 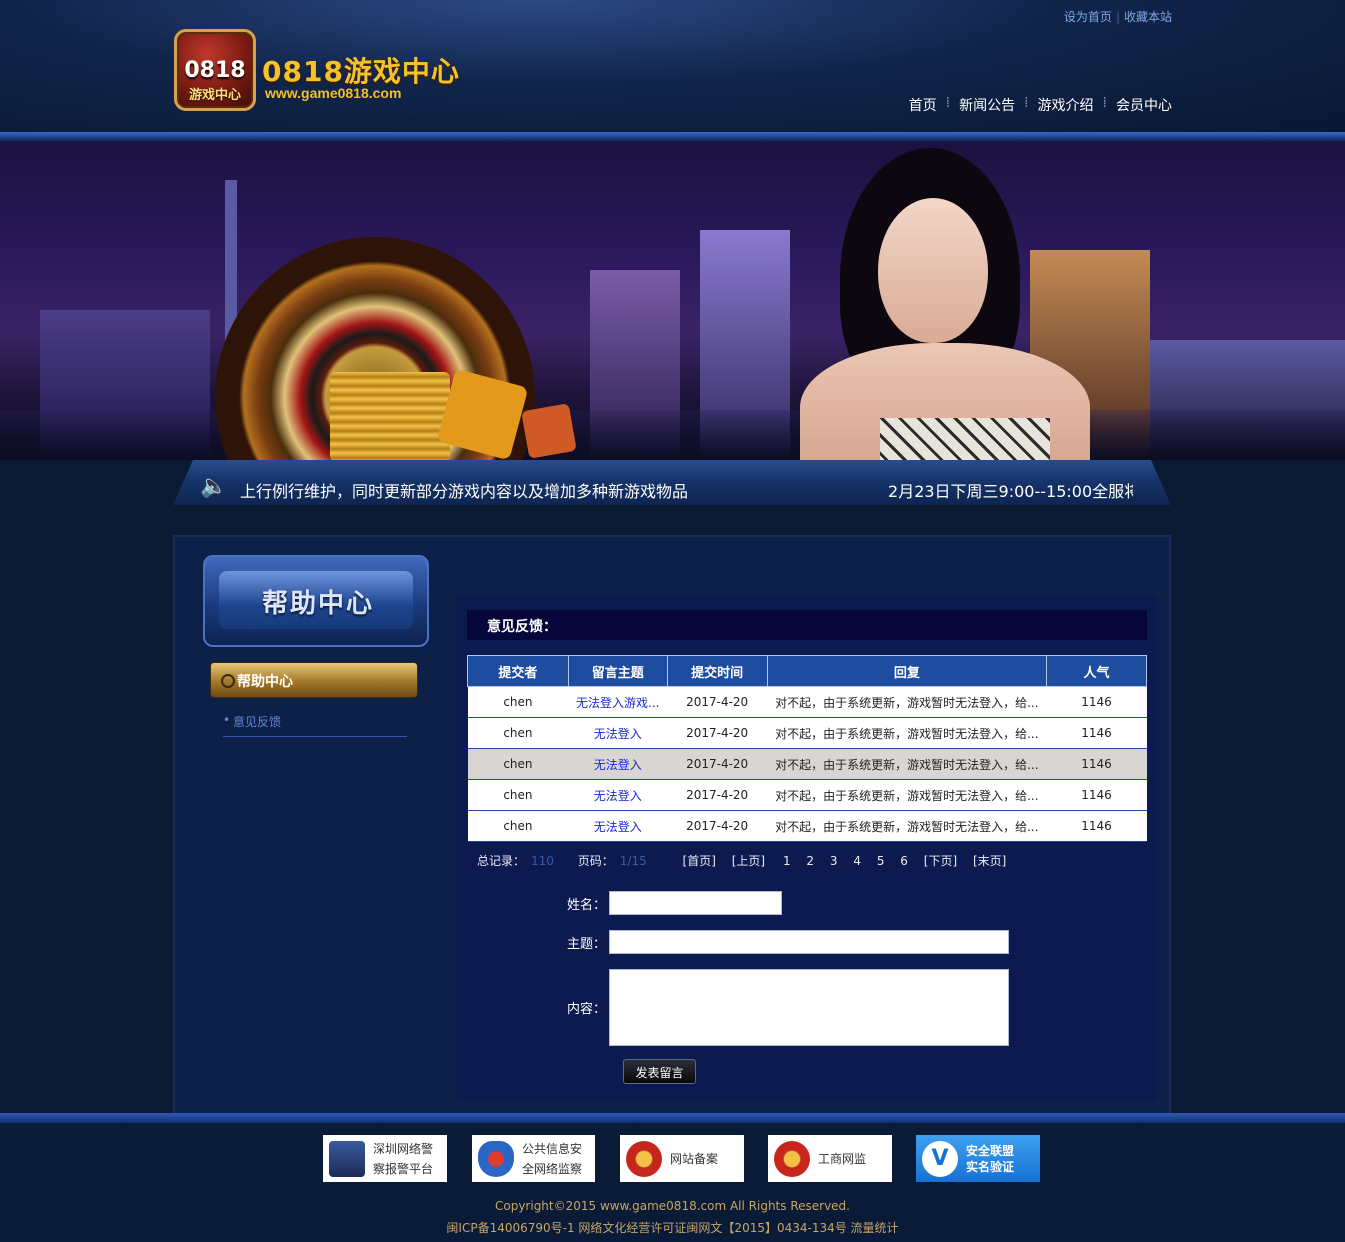 I want to click on badge-line: 全网络监察, so click(x=552, y=1168).